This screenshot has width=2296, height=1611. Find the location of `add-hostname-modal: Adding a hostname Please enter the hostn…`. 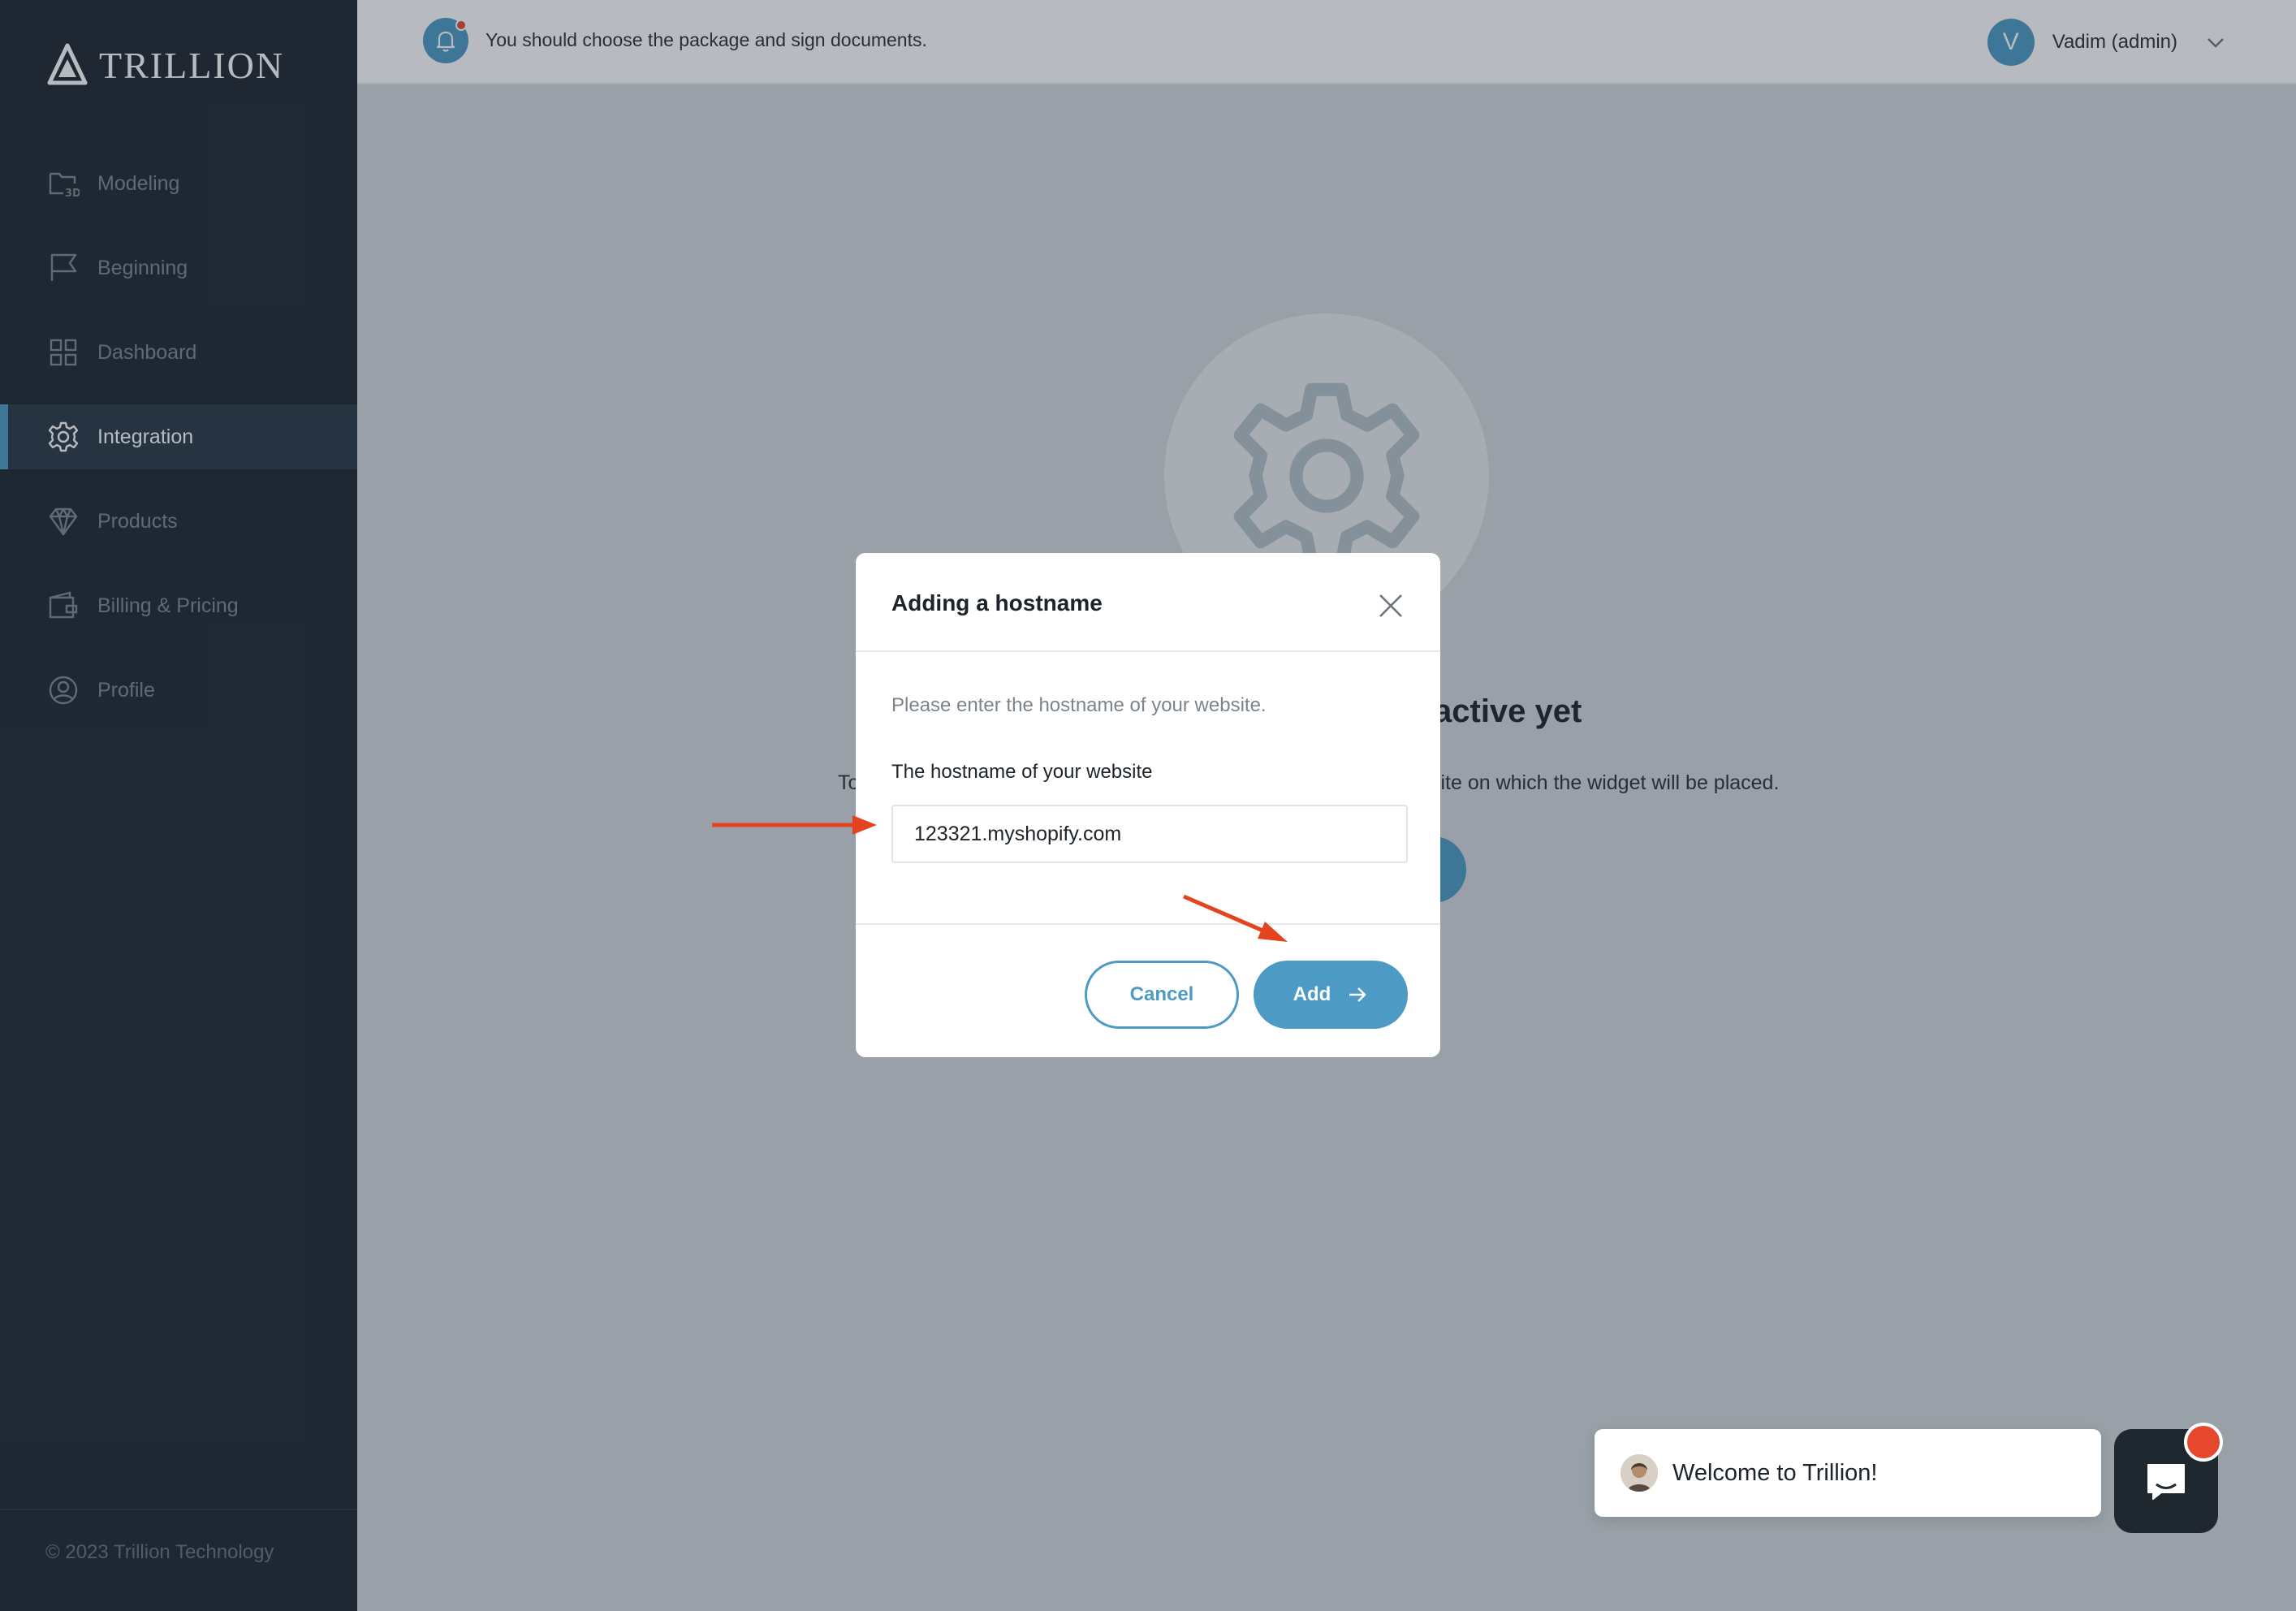

add-hostname-modal: Adding a hostname Please enter the hostn… is located at coordinates (1148, 805).